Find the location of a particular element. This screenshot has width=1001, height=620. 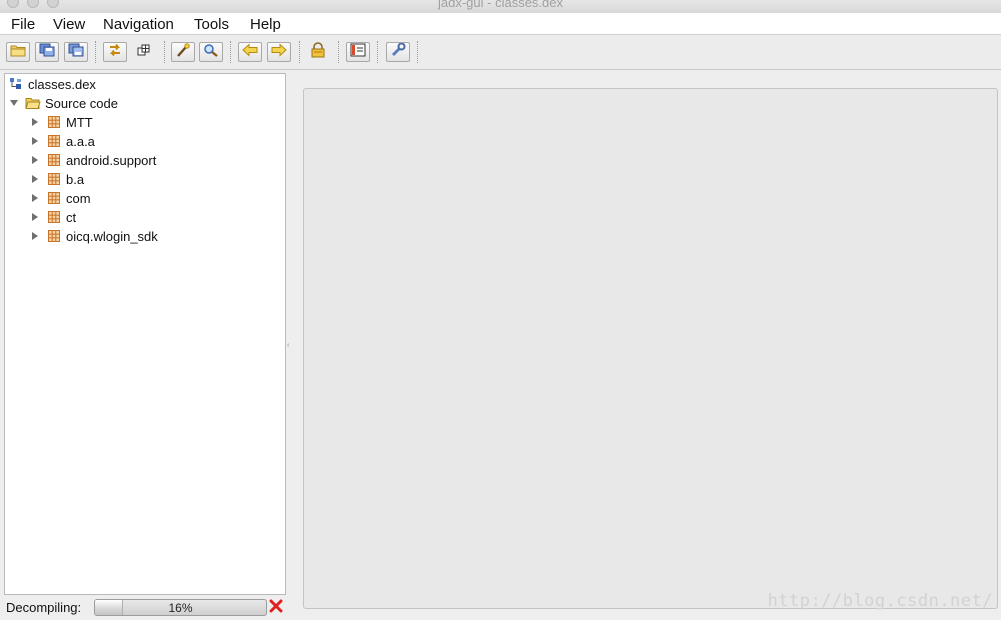

back-button is located at coordinates (250, 52).